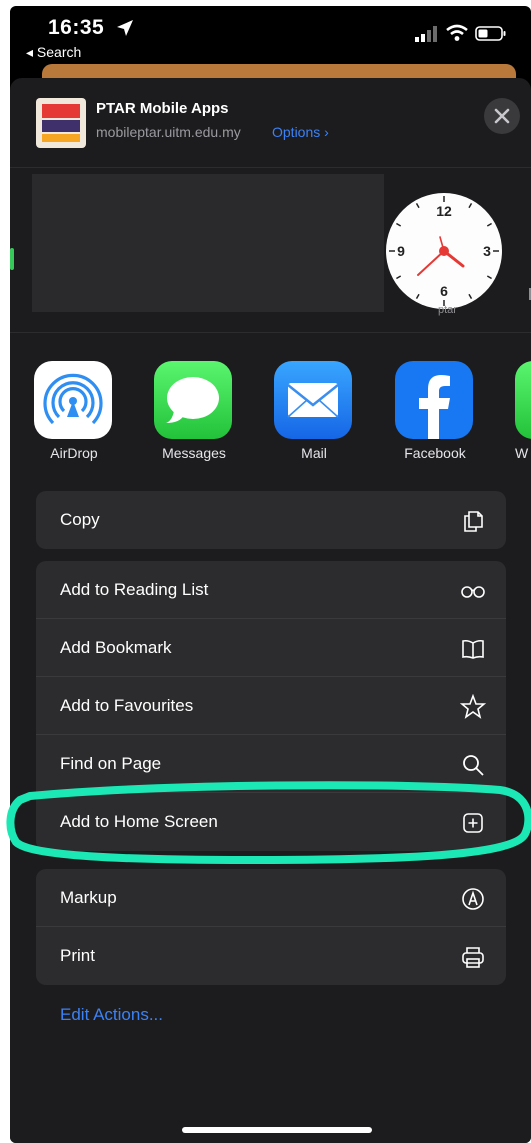 The width and height of the screenshot is (531, 1143). I want to click on airdrop-people-row: 12 3 6 9 ptar, so click(270, 250).